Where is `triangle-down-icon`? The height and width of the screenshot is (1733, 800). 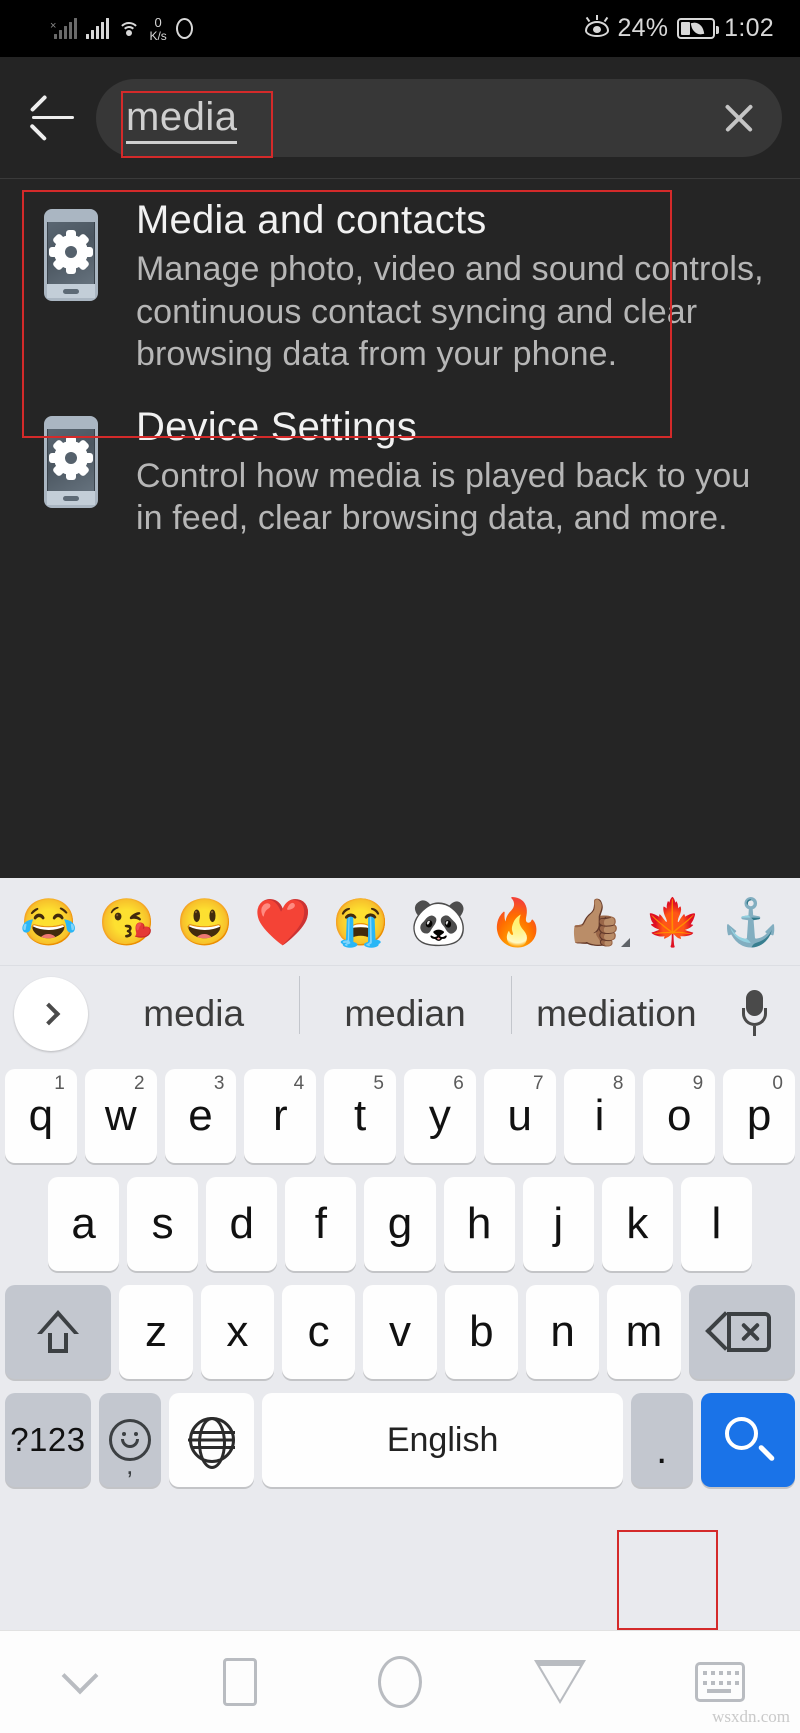
triangle-down-icon is located at coordinates (560, 1682).